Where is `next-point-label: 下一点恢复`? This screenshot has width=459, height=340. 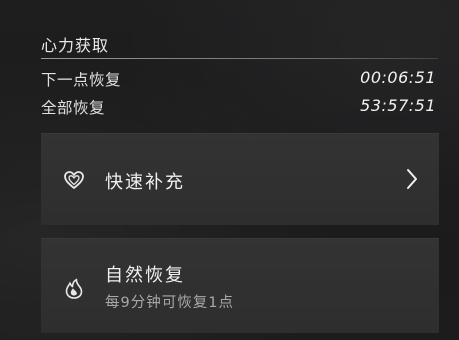
next-point-label: 下一点恢复 is located at coordinates (81, 80).